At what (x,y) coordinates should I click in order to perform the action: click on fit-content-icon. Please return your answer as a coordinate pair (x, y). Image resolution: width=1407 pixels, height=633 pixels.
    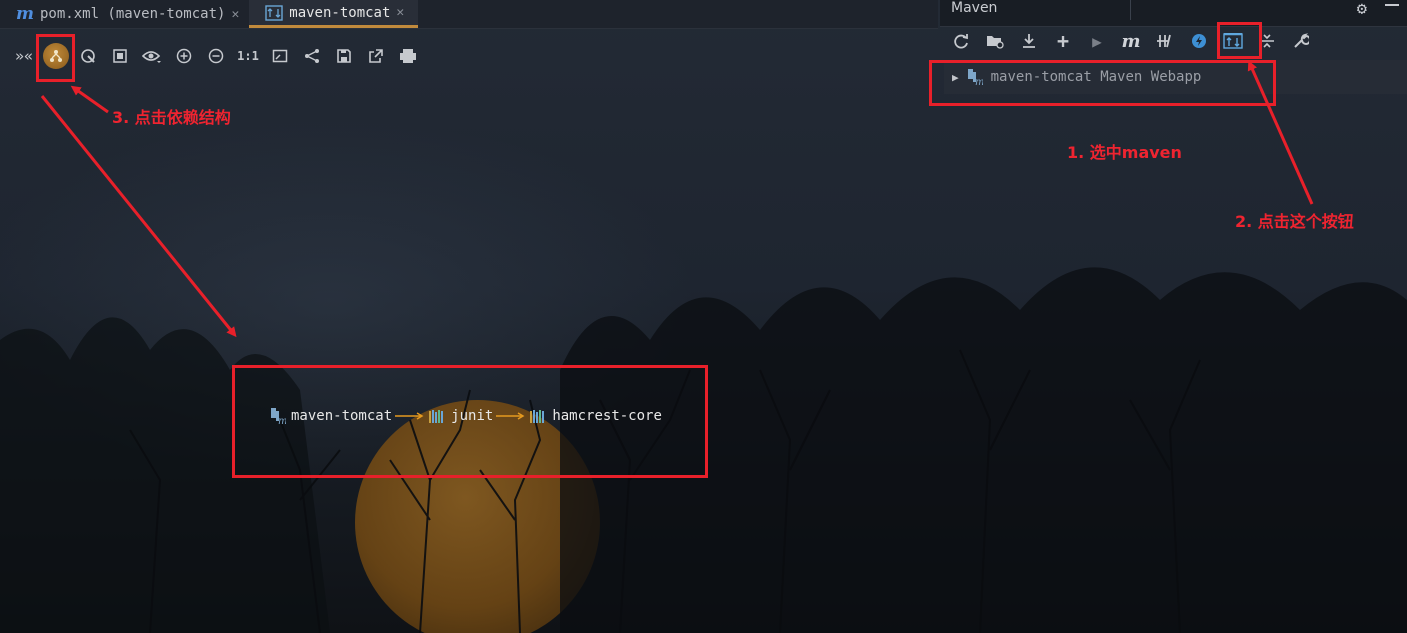
    Looking at the image, I should click on (120, 56).